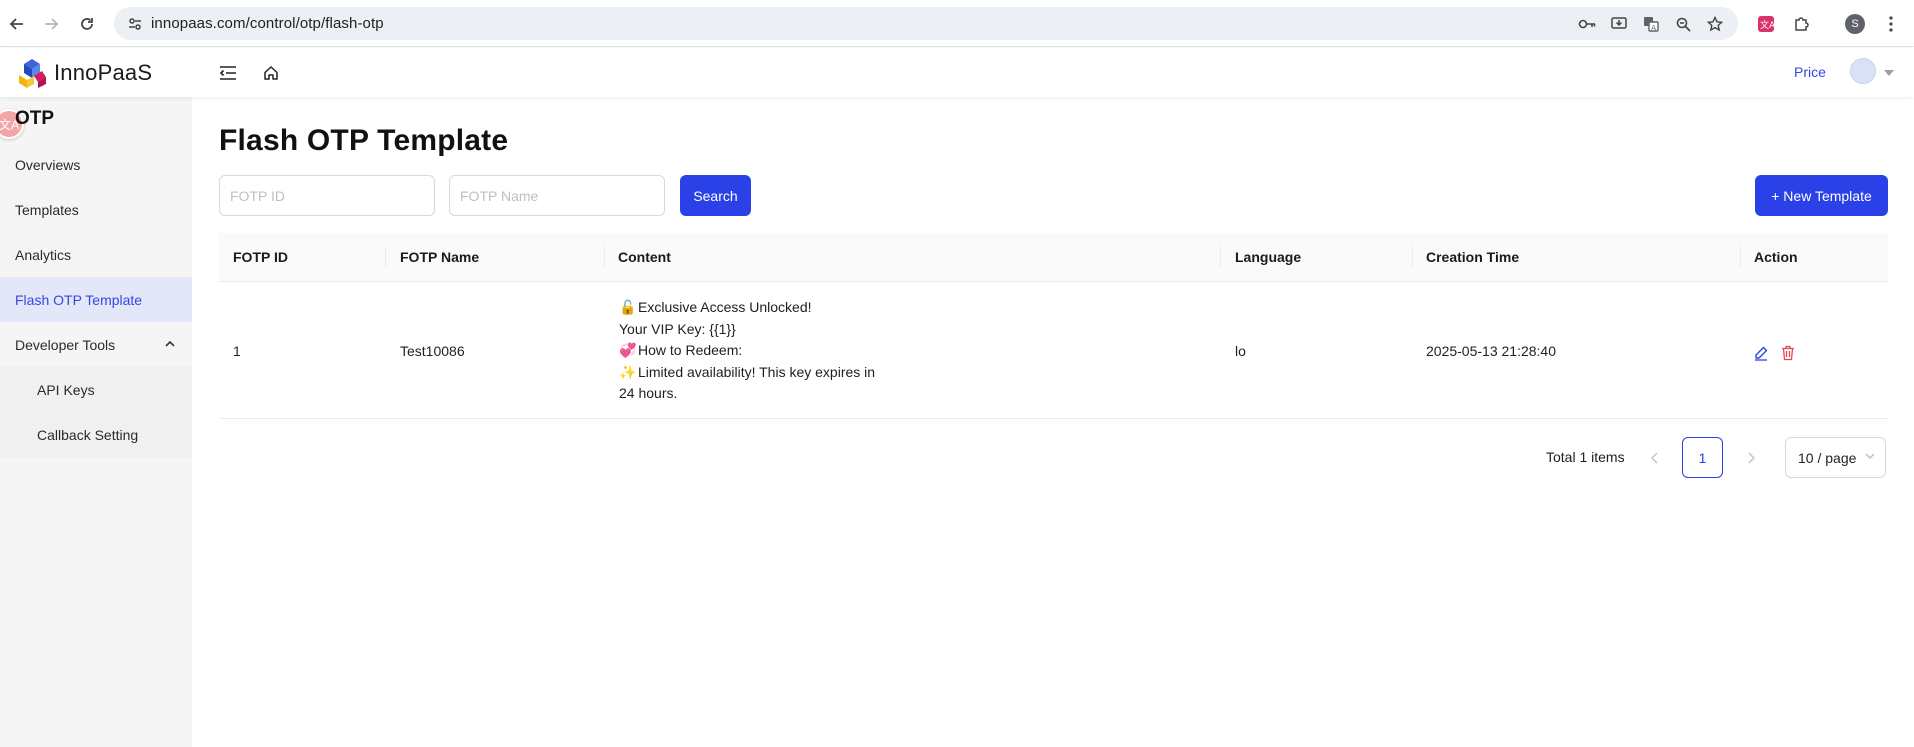 The height and width of the screenshot is (747, 1914). What do you see at coordinates (1585, 457) in the screenshot?
I see `pagination-total: Total 1 items` at bounding box center [1585, 457].